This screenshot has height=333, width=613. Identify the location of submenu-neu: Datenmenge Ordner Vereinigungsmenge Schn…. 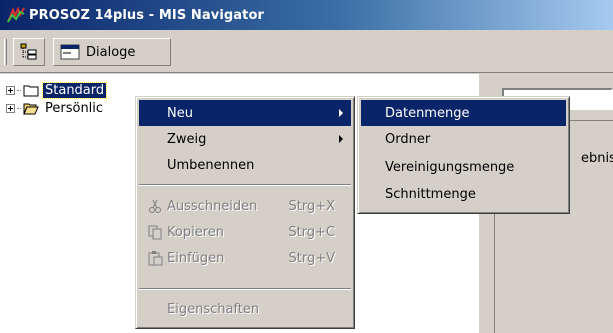
(463, 155).